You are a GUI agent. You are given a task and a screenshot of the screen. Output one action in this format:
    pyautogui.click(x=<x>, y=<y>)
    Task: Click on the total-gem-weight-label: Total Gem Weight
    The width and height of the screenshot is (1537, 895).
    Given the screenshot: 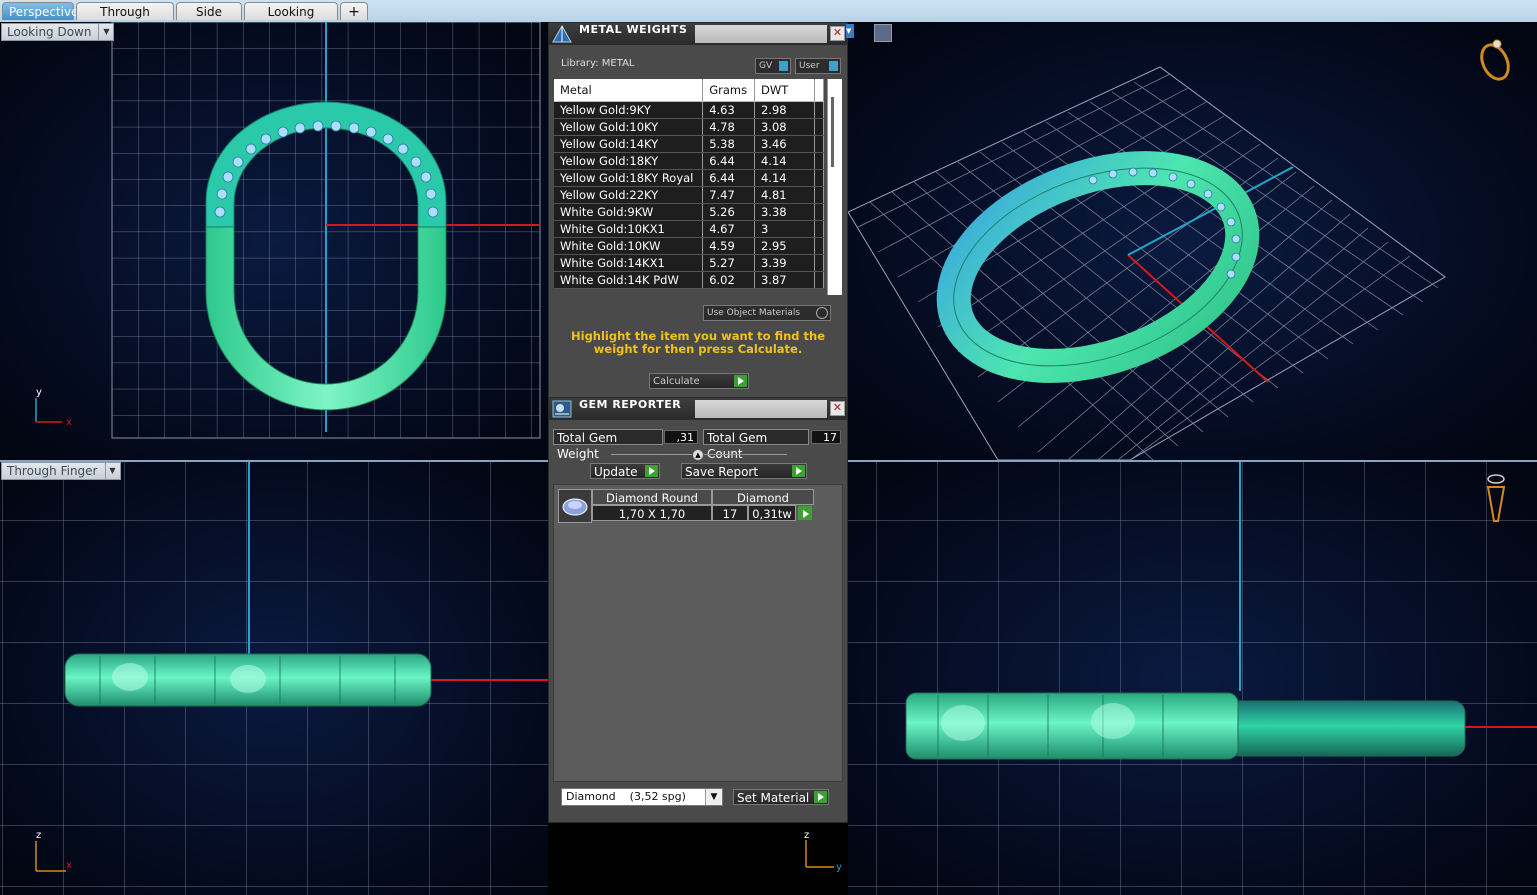 What is the action you would take?
    pyautogui.click(x=608, y=445)
    